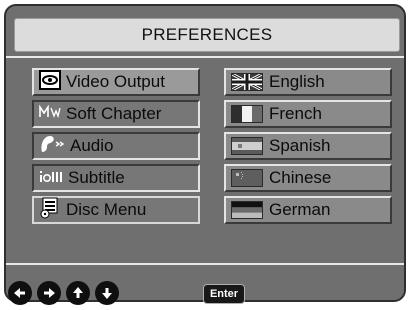 The height and width of the screenshot is (310, 412). I want to click on language-option-spanish: Spanish, so click(308, 146).